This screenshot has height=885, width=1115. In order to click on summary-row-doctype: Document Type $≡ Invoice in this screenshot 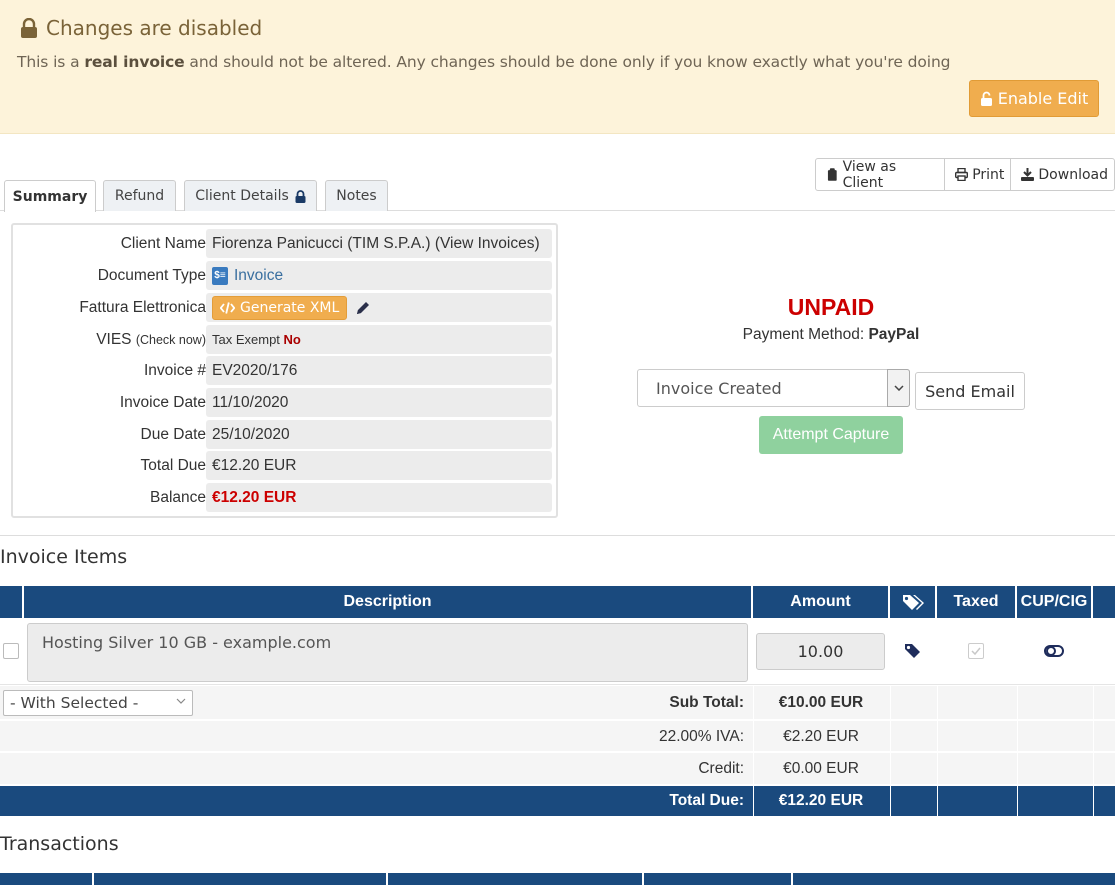, I will do `click(284, 276)`.